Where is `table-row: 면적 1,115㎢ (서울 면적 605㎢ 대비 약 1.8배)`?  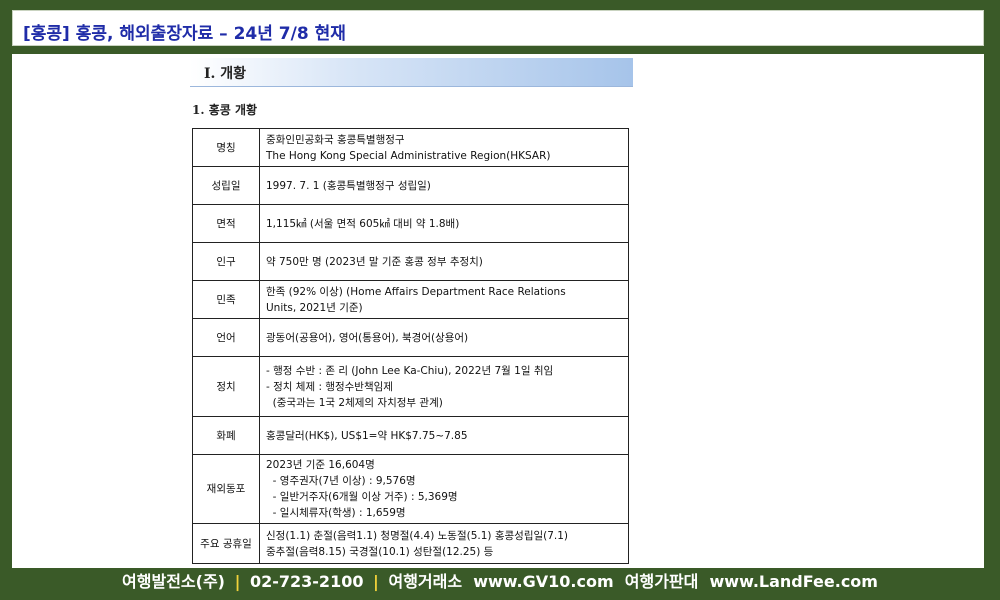 table-row: 면적 1,115㎢ (서울 면적 605㎢ 대비 약 1.8배) is located at coordinates (410, 223).